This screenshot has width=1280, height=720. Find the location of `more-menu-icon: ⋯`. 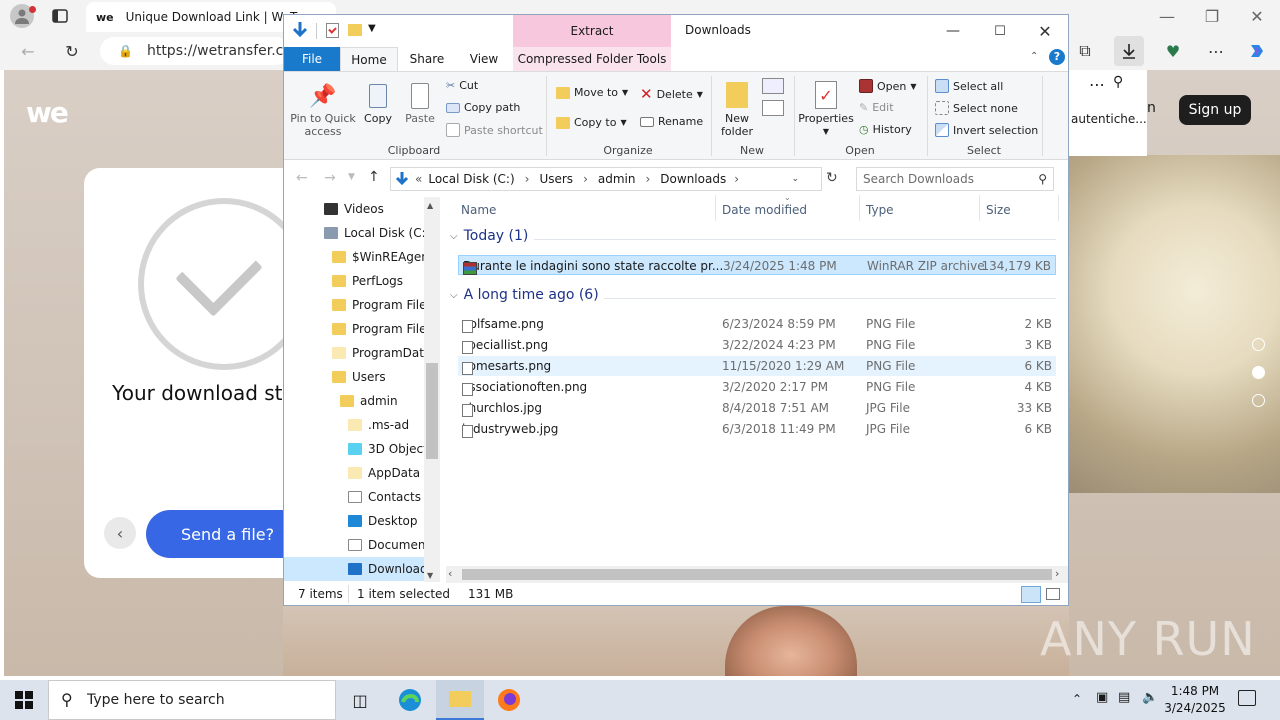

more-menu-icon: ⋯ is located at coordinates (1216, 51).